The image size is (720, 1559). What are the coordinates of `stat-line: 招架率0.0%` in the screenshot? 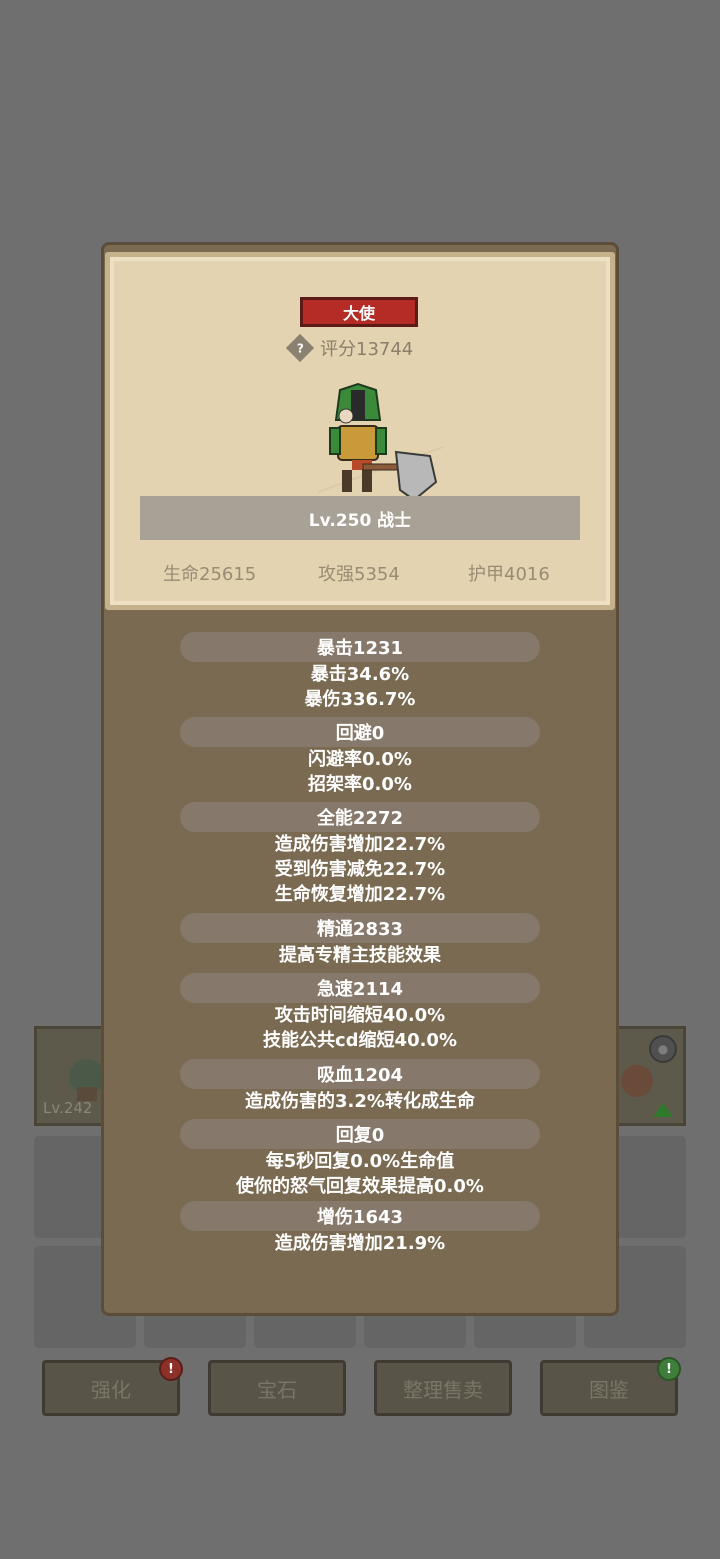 It's located at (360, 784).